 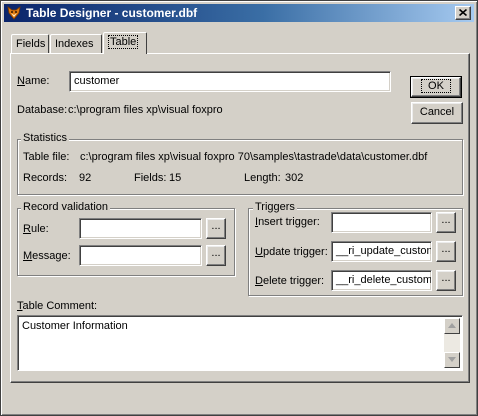 I want to click on tab-fields-label: Fields, so click(x=31, y=44).